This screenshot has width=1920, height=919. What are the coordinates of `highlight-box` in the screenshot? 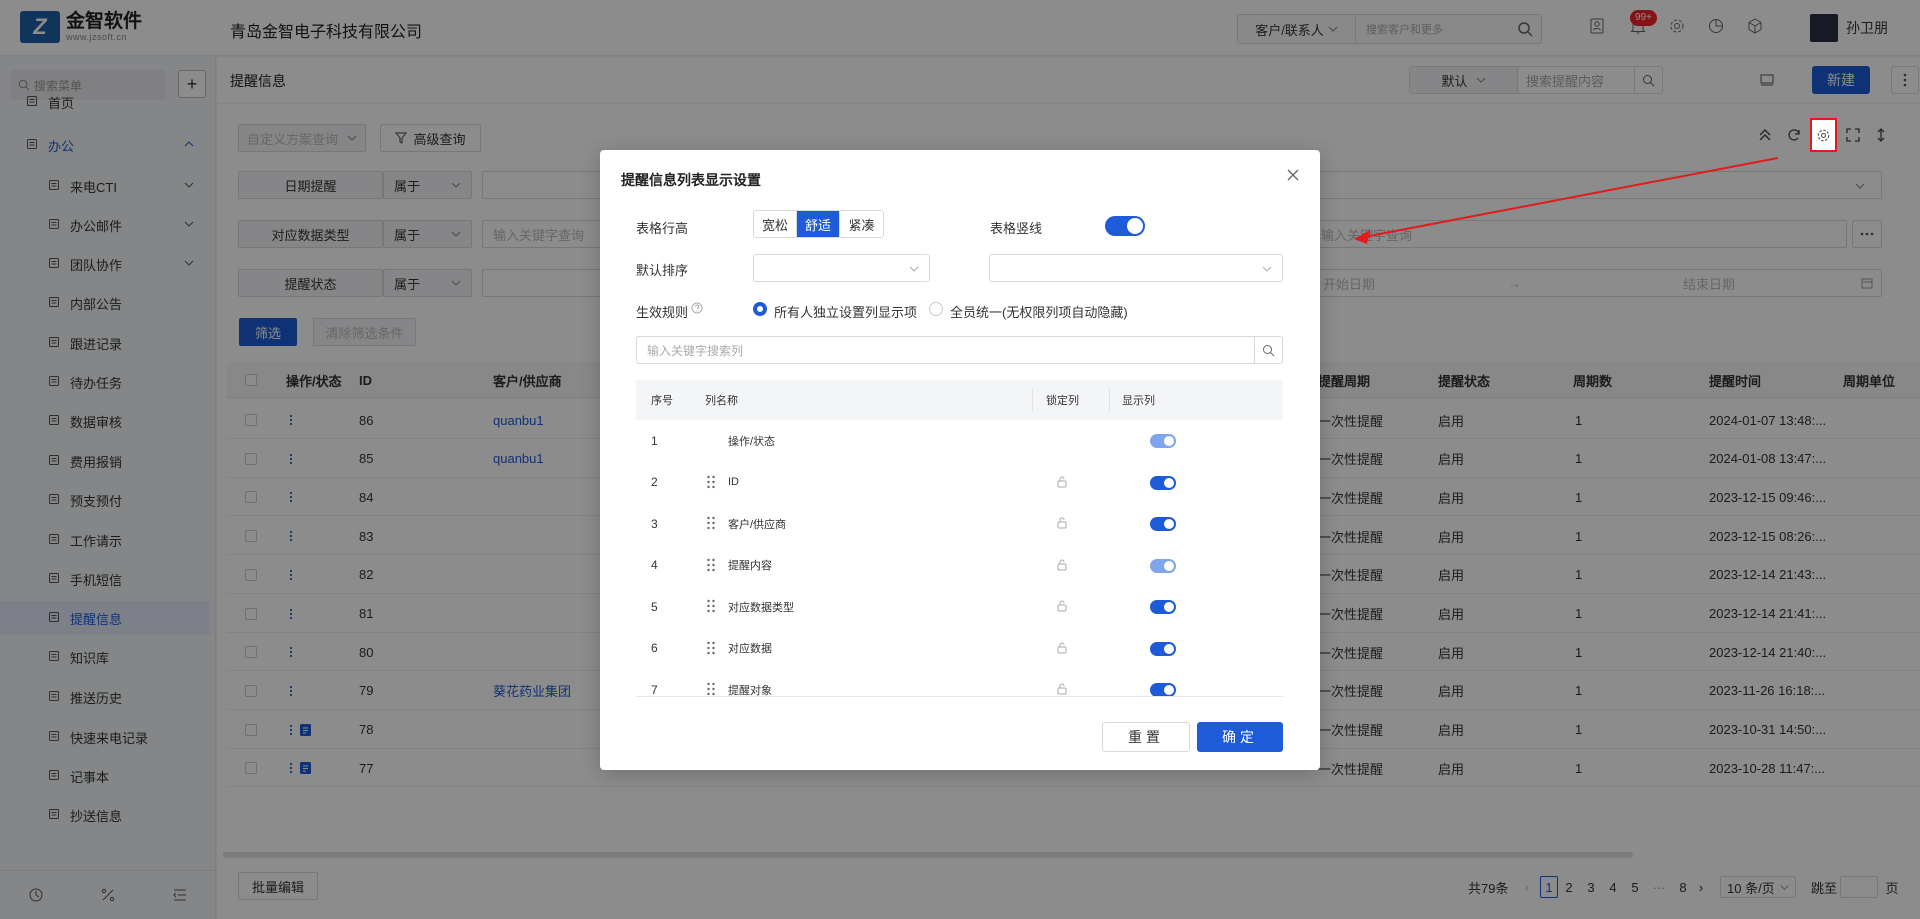 It's located at (1823, 135).